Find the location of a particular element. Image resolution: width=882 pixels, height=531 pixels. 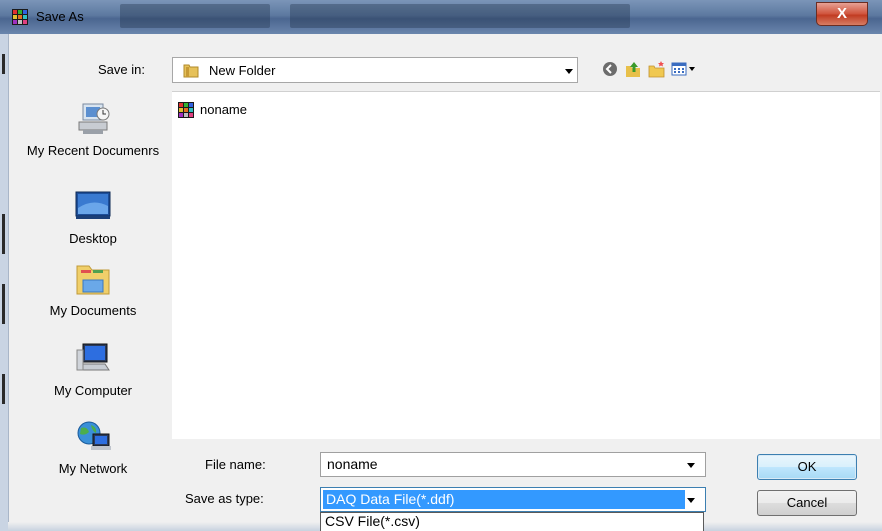

view-menu-icon is located at coordinates (684, 69).